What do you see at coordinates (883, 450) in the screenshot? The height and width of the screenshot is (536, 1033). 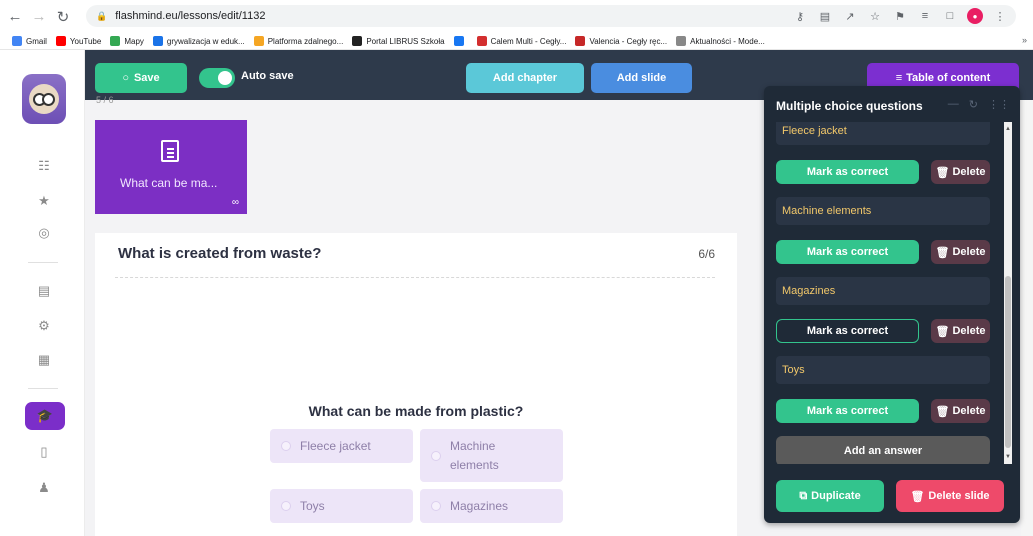 I see `add-answer-button: Add an answer` at bounding box center [883, 450].